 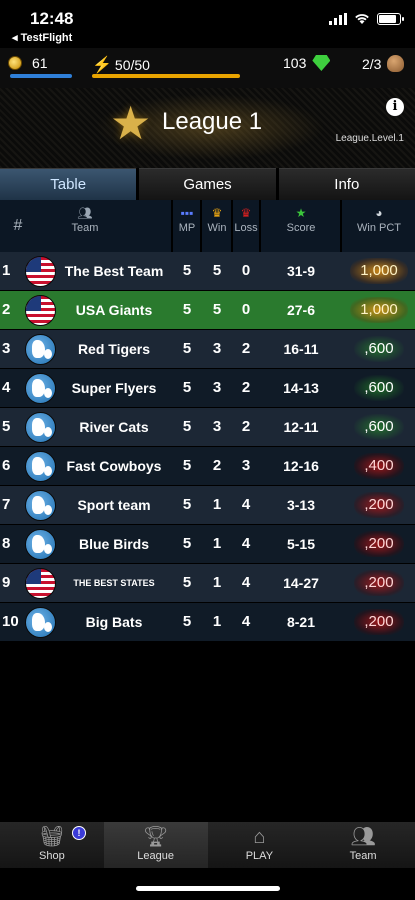 I want to click on clock: 12:48, so click(x=52, y=18).